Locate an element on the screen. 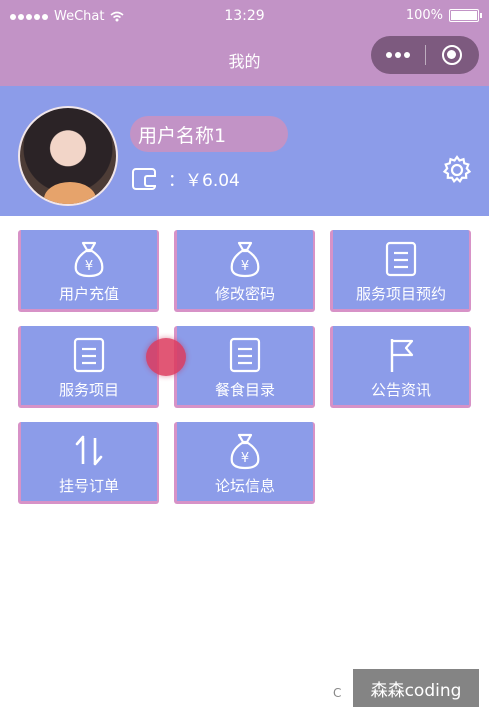 This screenshot has height=714, width=489. battery-icon is located at coordinates (465, 15).